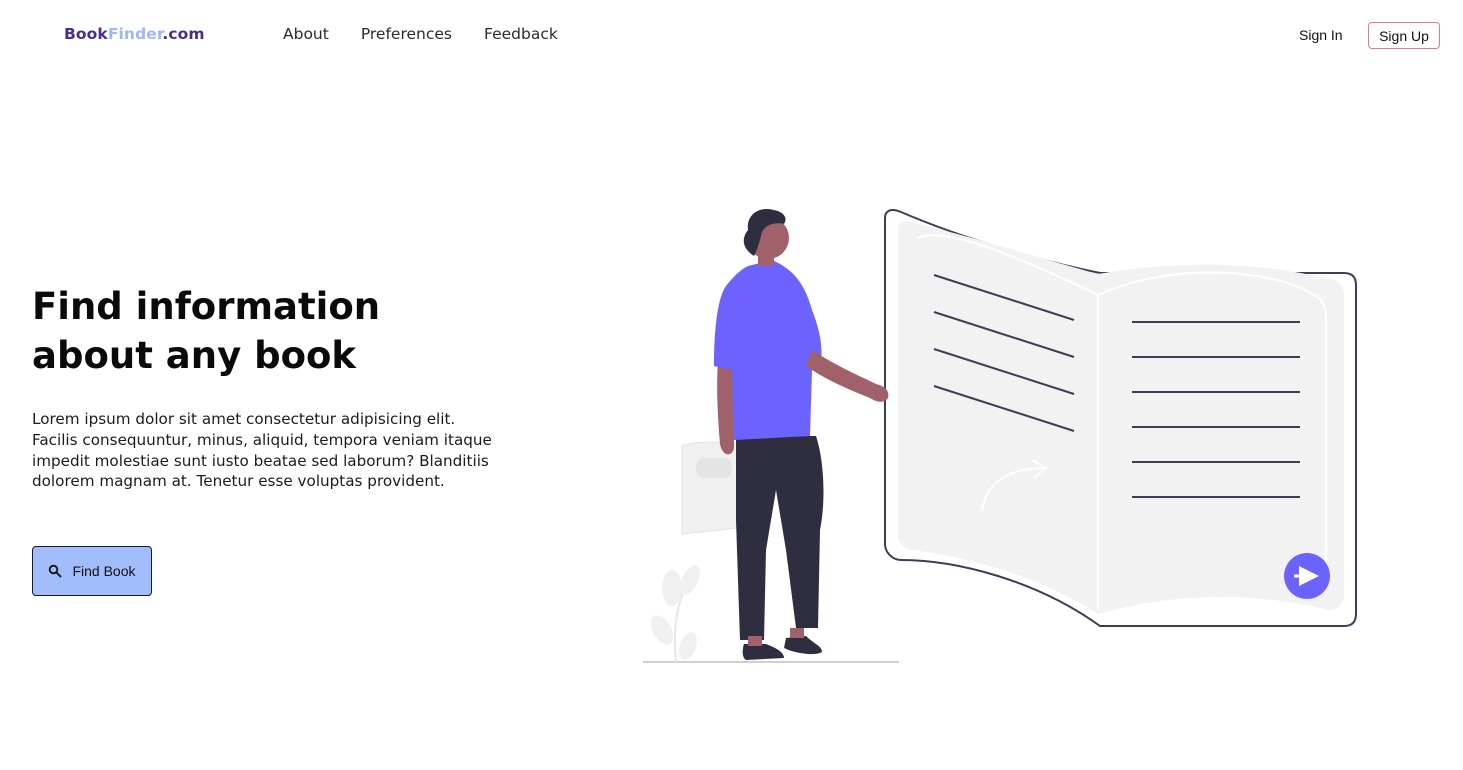  I want to click on logo-part-domain: .com, so click(183, 34).